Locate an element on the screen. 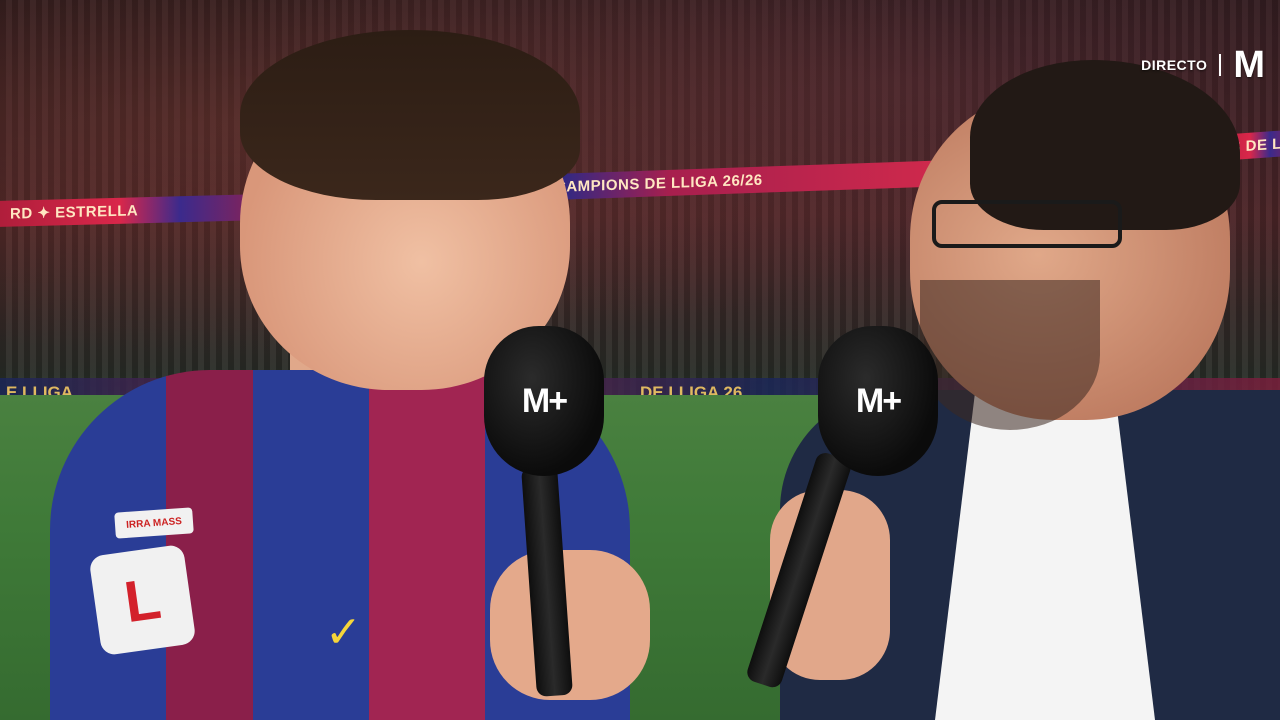 The image size is (1280, 720). broadcast-overlay: DIRECTO M is located at coordinates (1203, 65).